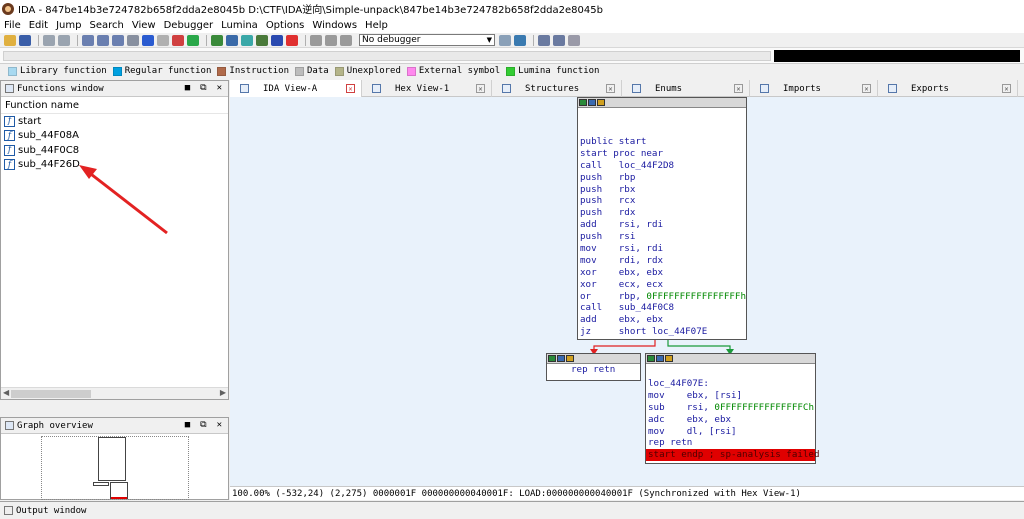 This screenshot has height=519, width=1024. Describe the element at coordinates (512, 510) in the screenshot. I see `output-window-header: Output window` at that location.